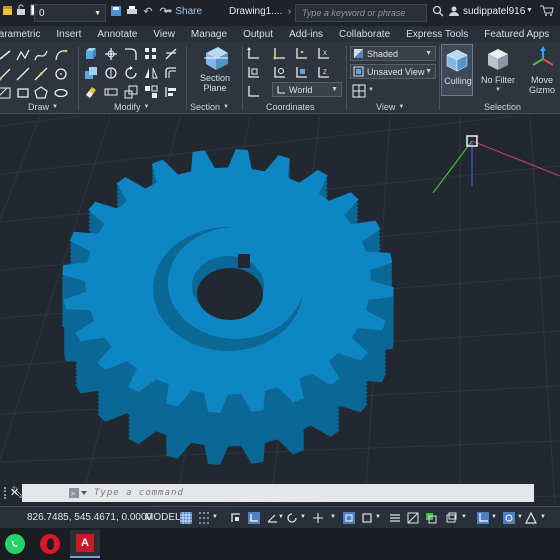 This screenshot has height=560, width=560. I want to click on layer-dropdown: 0 ▼, so click(70, 13).